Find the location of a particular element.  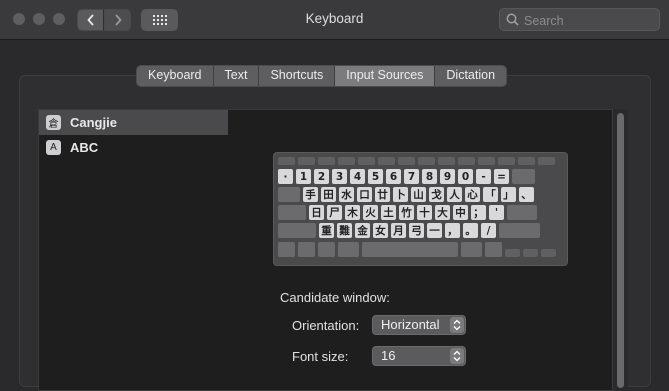

space-key is located at coordinates (410, 249).